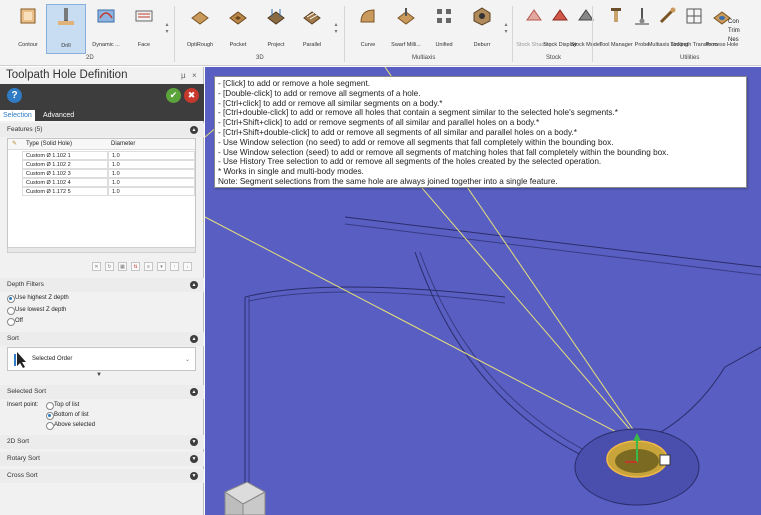 The image size is (761, 515). I want to click on filter-icon: ▾, so click(161, 266).